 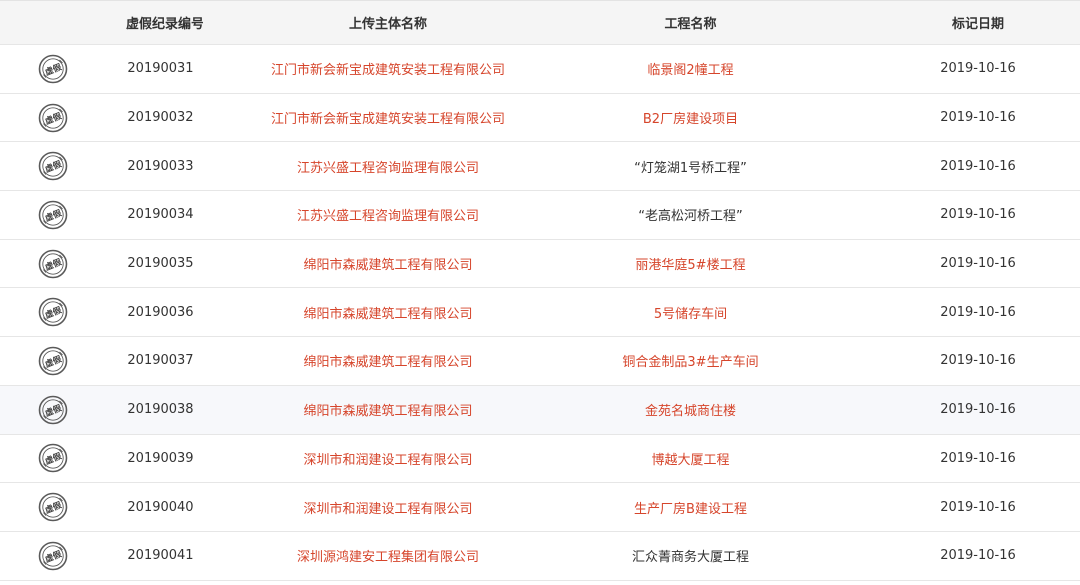 I want to click on header-date: 标记日期, so click(x=977, y=24).